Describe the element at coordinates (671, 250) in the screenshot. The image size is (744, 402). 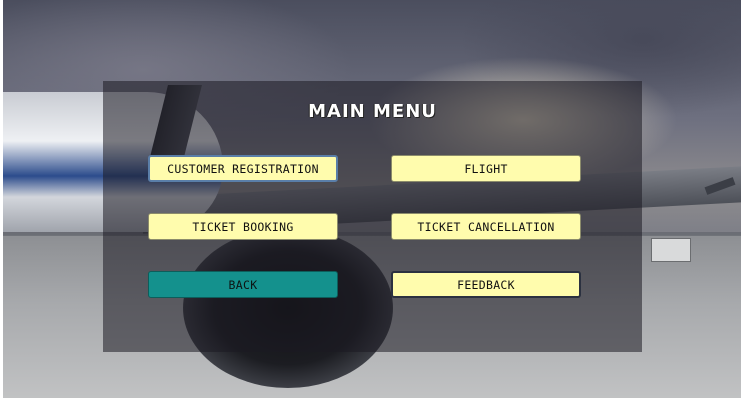
I see `ground-vehicle` at that location.